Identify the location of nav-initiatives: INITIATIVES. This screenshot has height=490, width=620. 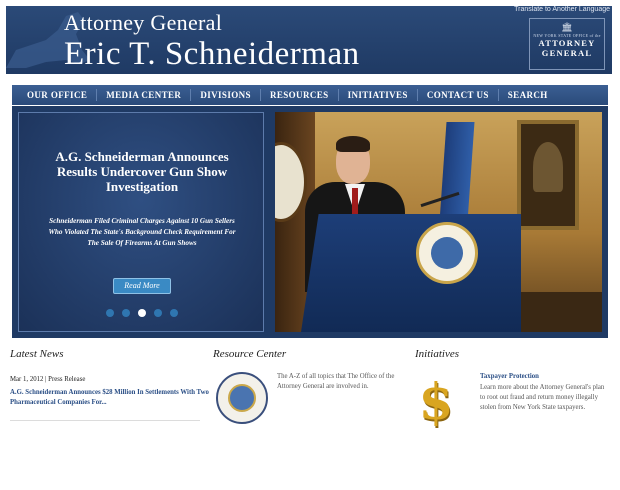
(378, 95).